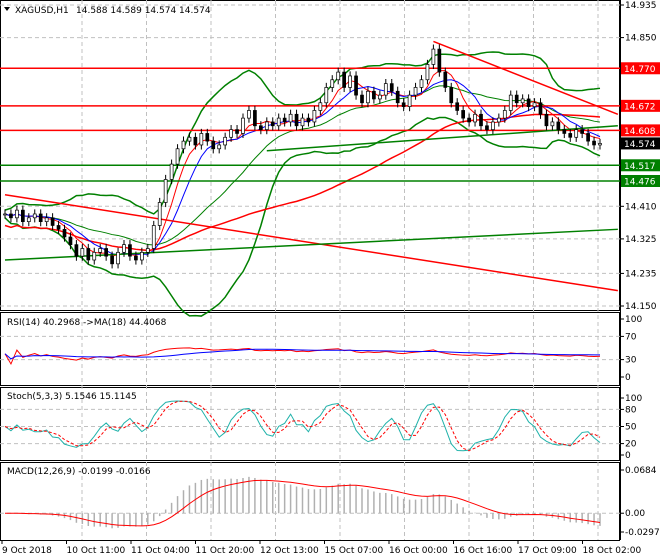 This screenshot has width=660, height=560. Describe the element at coordinates (7, 9) in the screenshot. I see `dropdown-triangle-icon` at that location.